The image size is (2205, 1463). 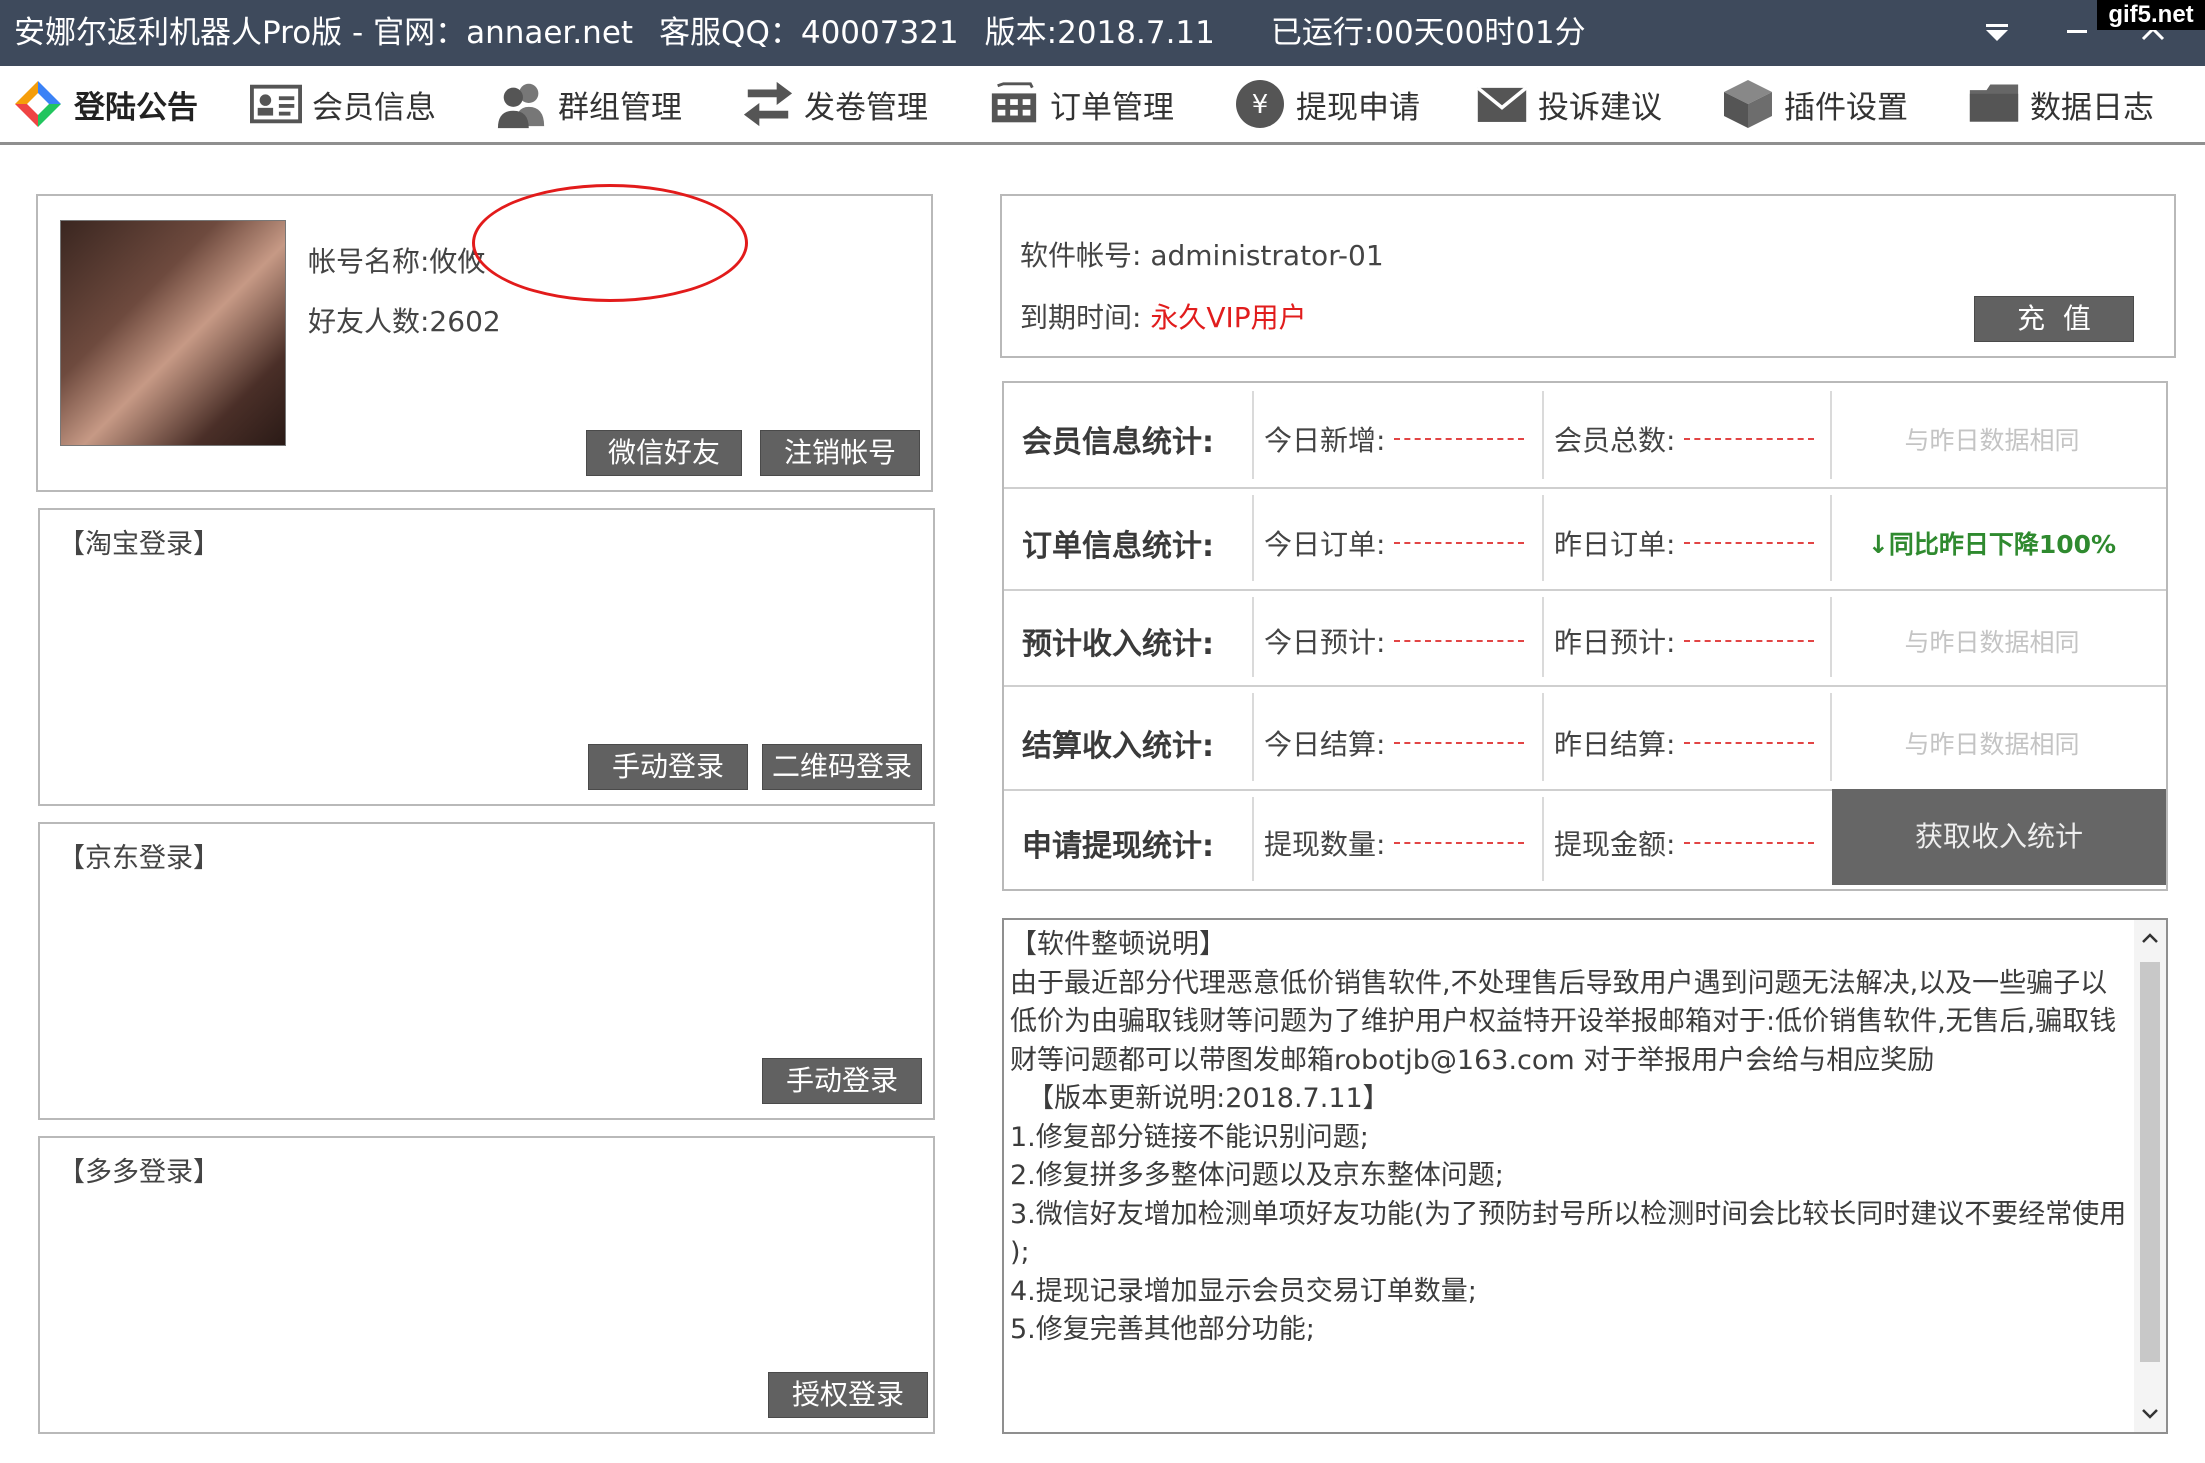 What do you see at coordinates (1202, 255) in the screenshot?
I see `software-account: 软件帐号: administrator-01` at bounding box center [1202, 255].